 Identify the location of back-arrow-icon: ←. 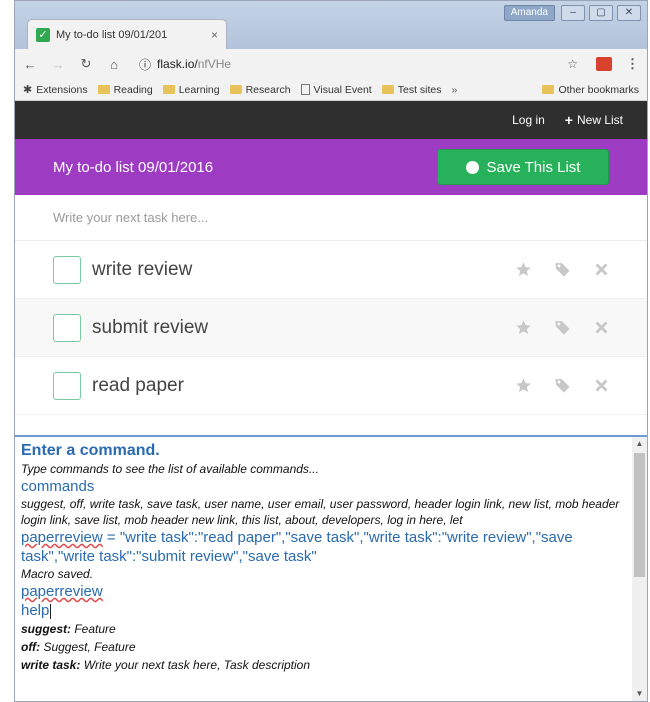
(30, 64).